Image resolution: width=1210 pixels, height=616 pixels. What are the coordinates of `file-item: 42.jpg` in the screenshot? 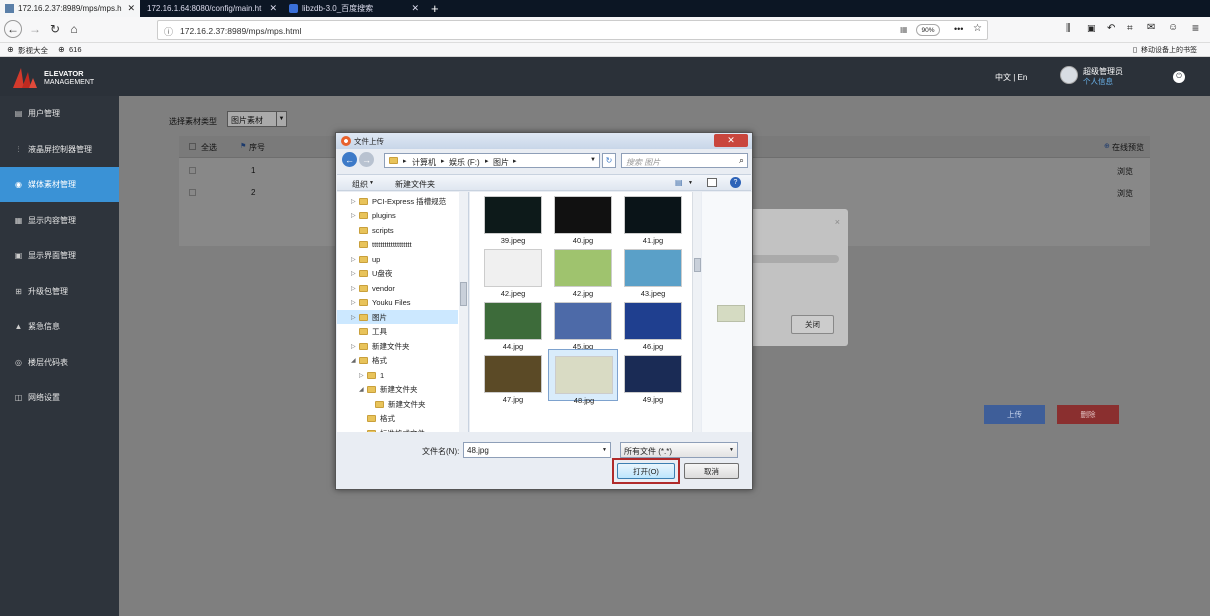 It's located at (583, 270).